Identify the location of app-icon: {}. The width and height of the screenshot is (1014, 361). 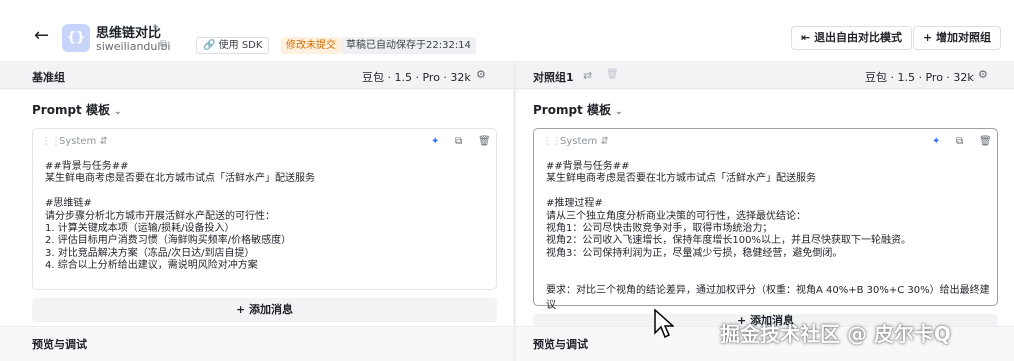
(76, 38).